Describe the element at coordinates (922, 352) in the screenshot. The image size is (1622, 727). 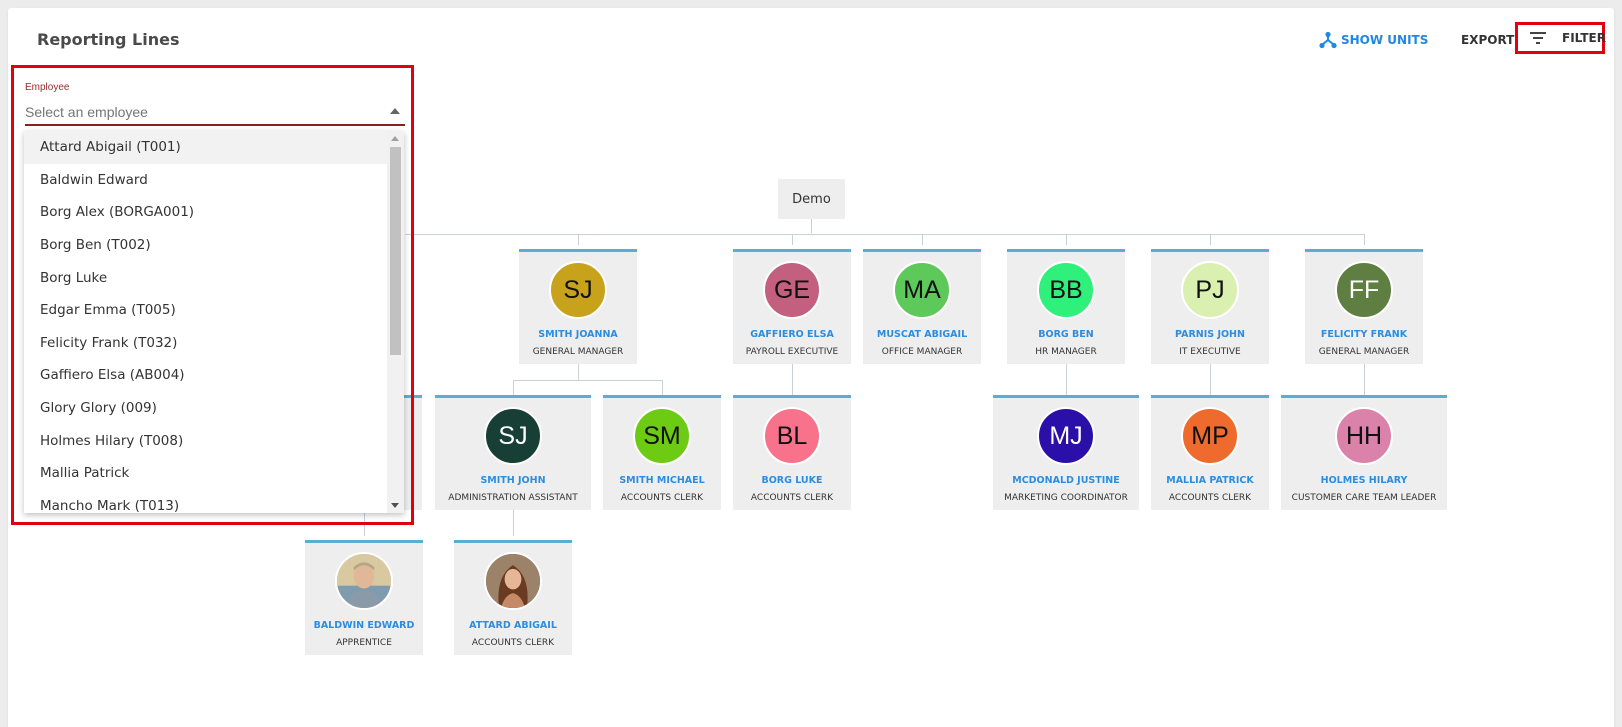
I see `node-title: OFFICE MANAGER` at that location.